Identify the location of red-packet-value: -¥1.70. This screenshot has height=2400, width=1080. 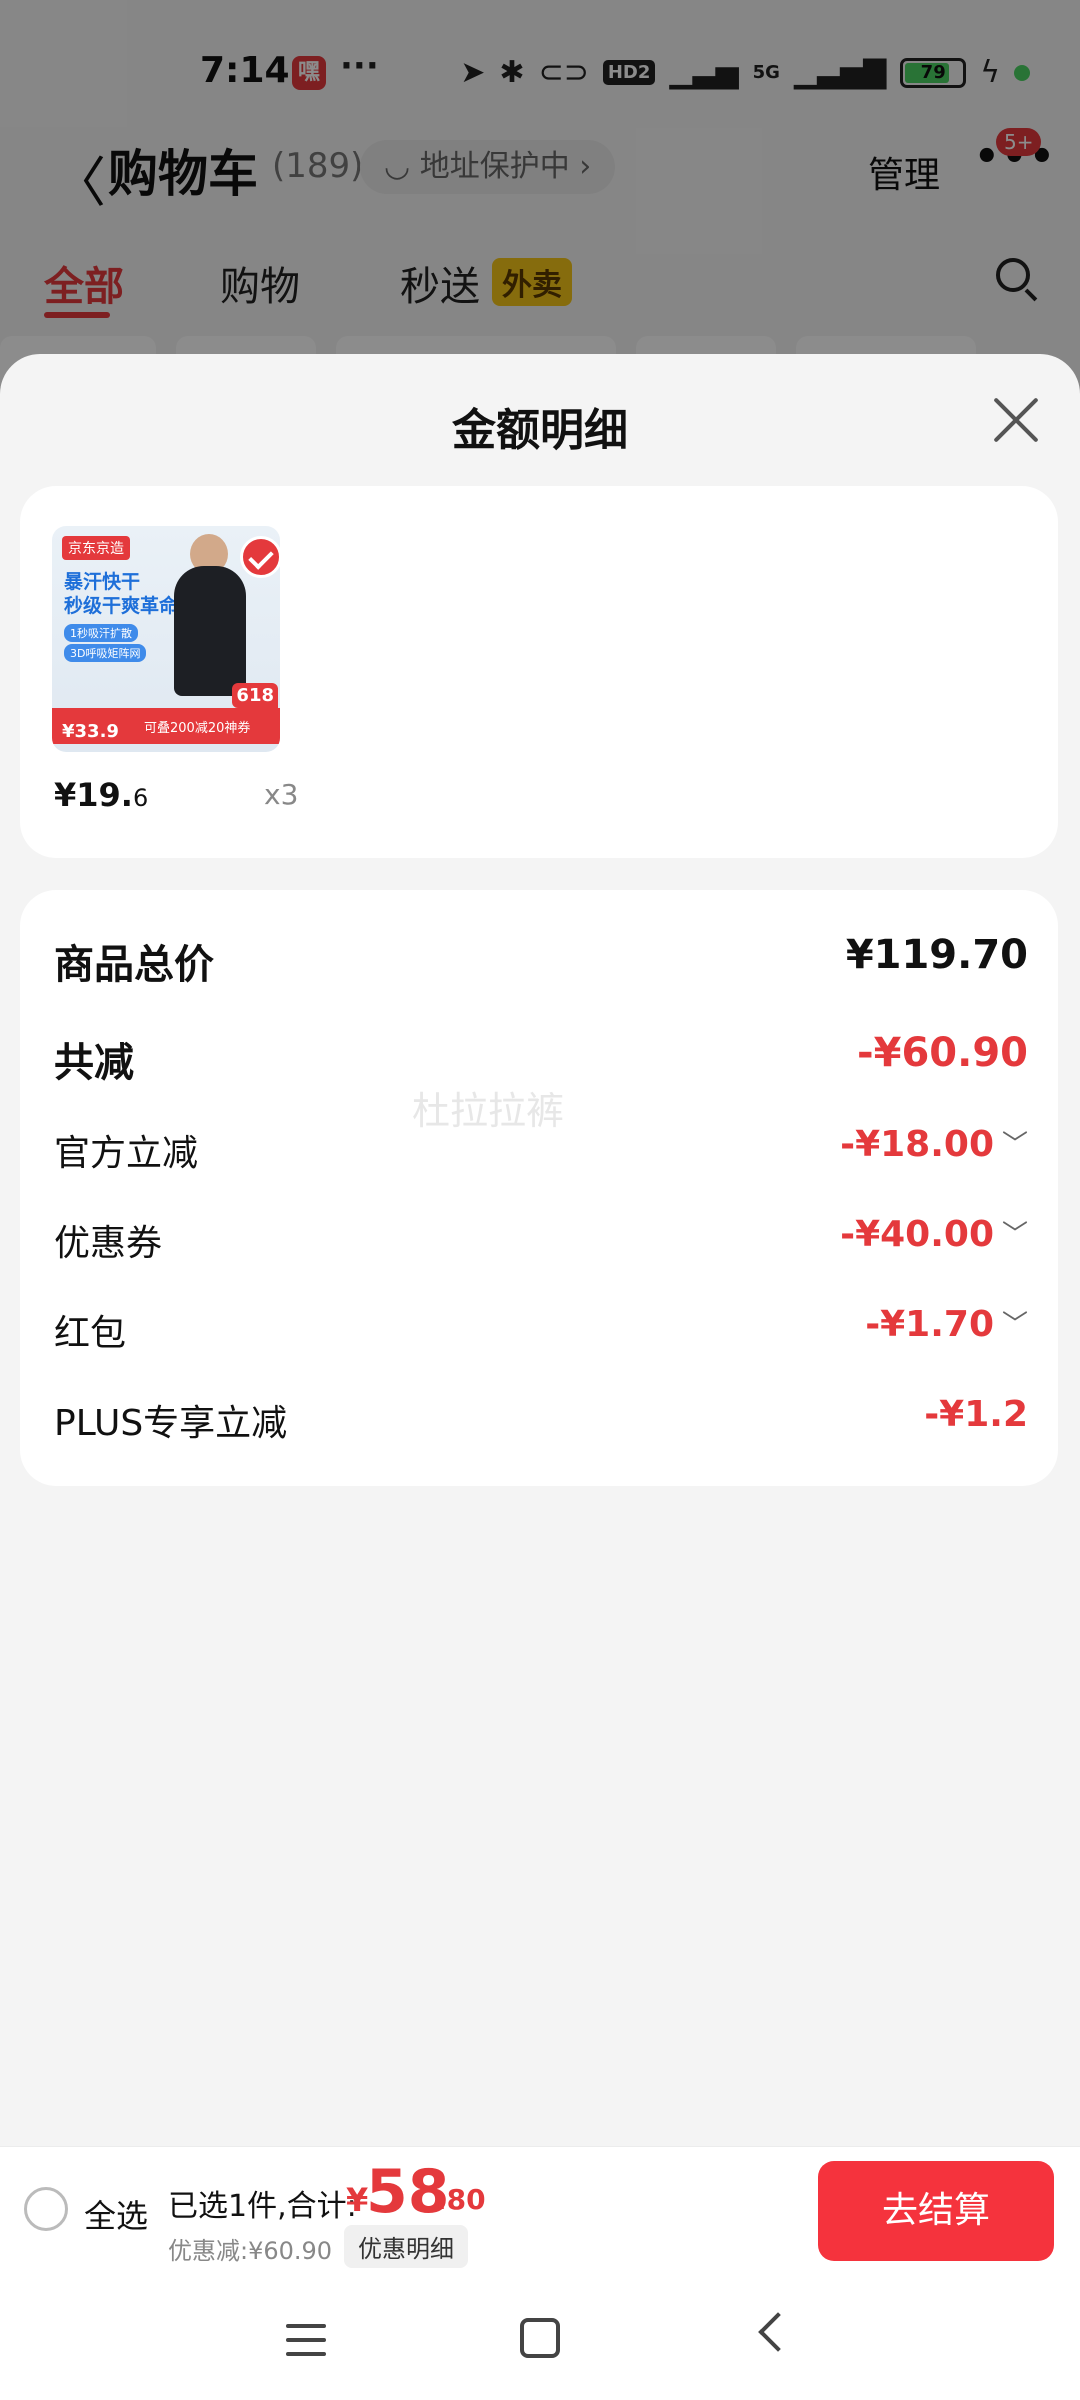
(929, 1324).